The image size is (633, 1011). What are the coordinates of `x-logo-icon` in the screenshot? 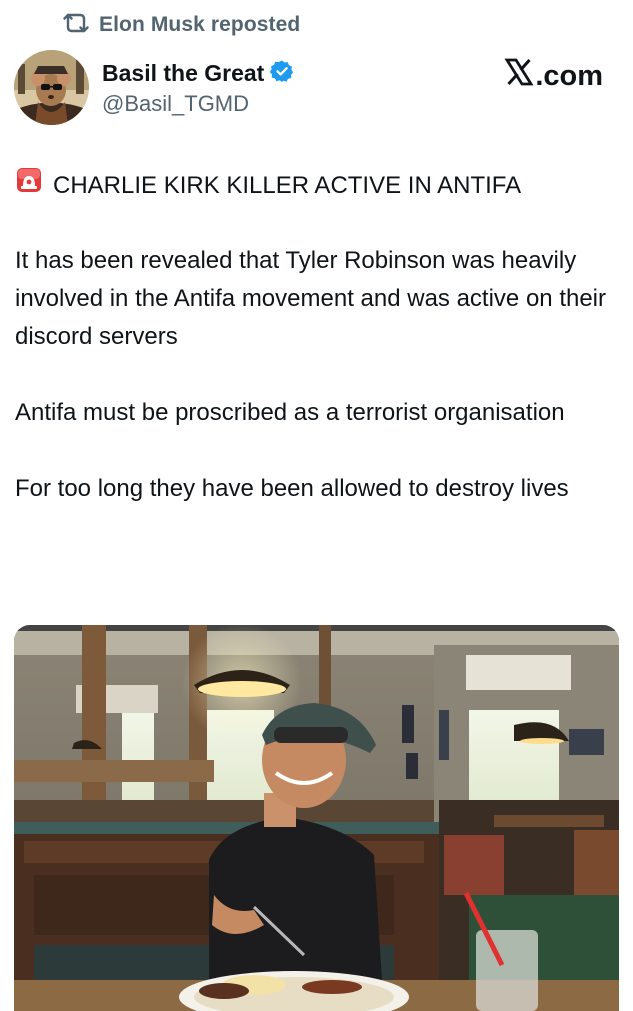 It's located at (519, 76).